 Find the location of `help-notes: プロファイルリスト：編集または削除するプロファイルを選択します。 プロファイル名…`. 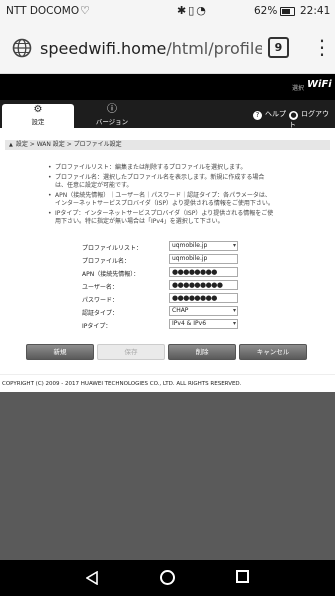

help-notes: プロファイルリスト：編集または削除するプロファイルを選択します。 プロファイル名… is located at coordinates (162, 196).